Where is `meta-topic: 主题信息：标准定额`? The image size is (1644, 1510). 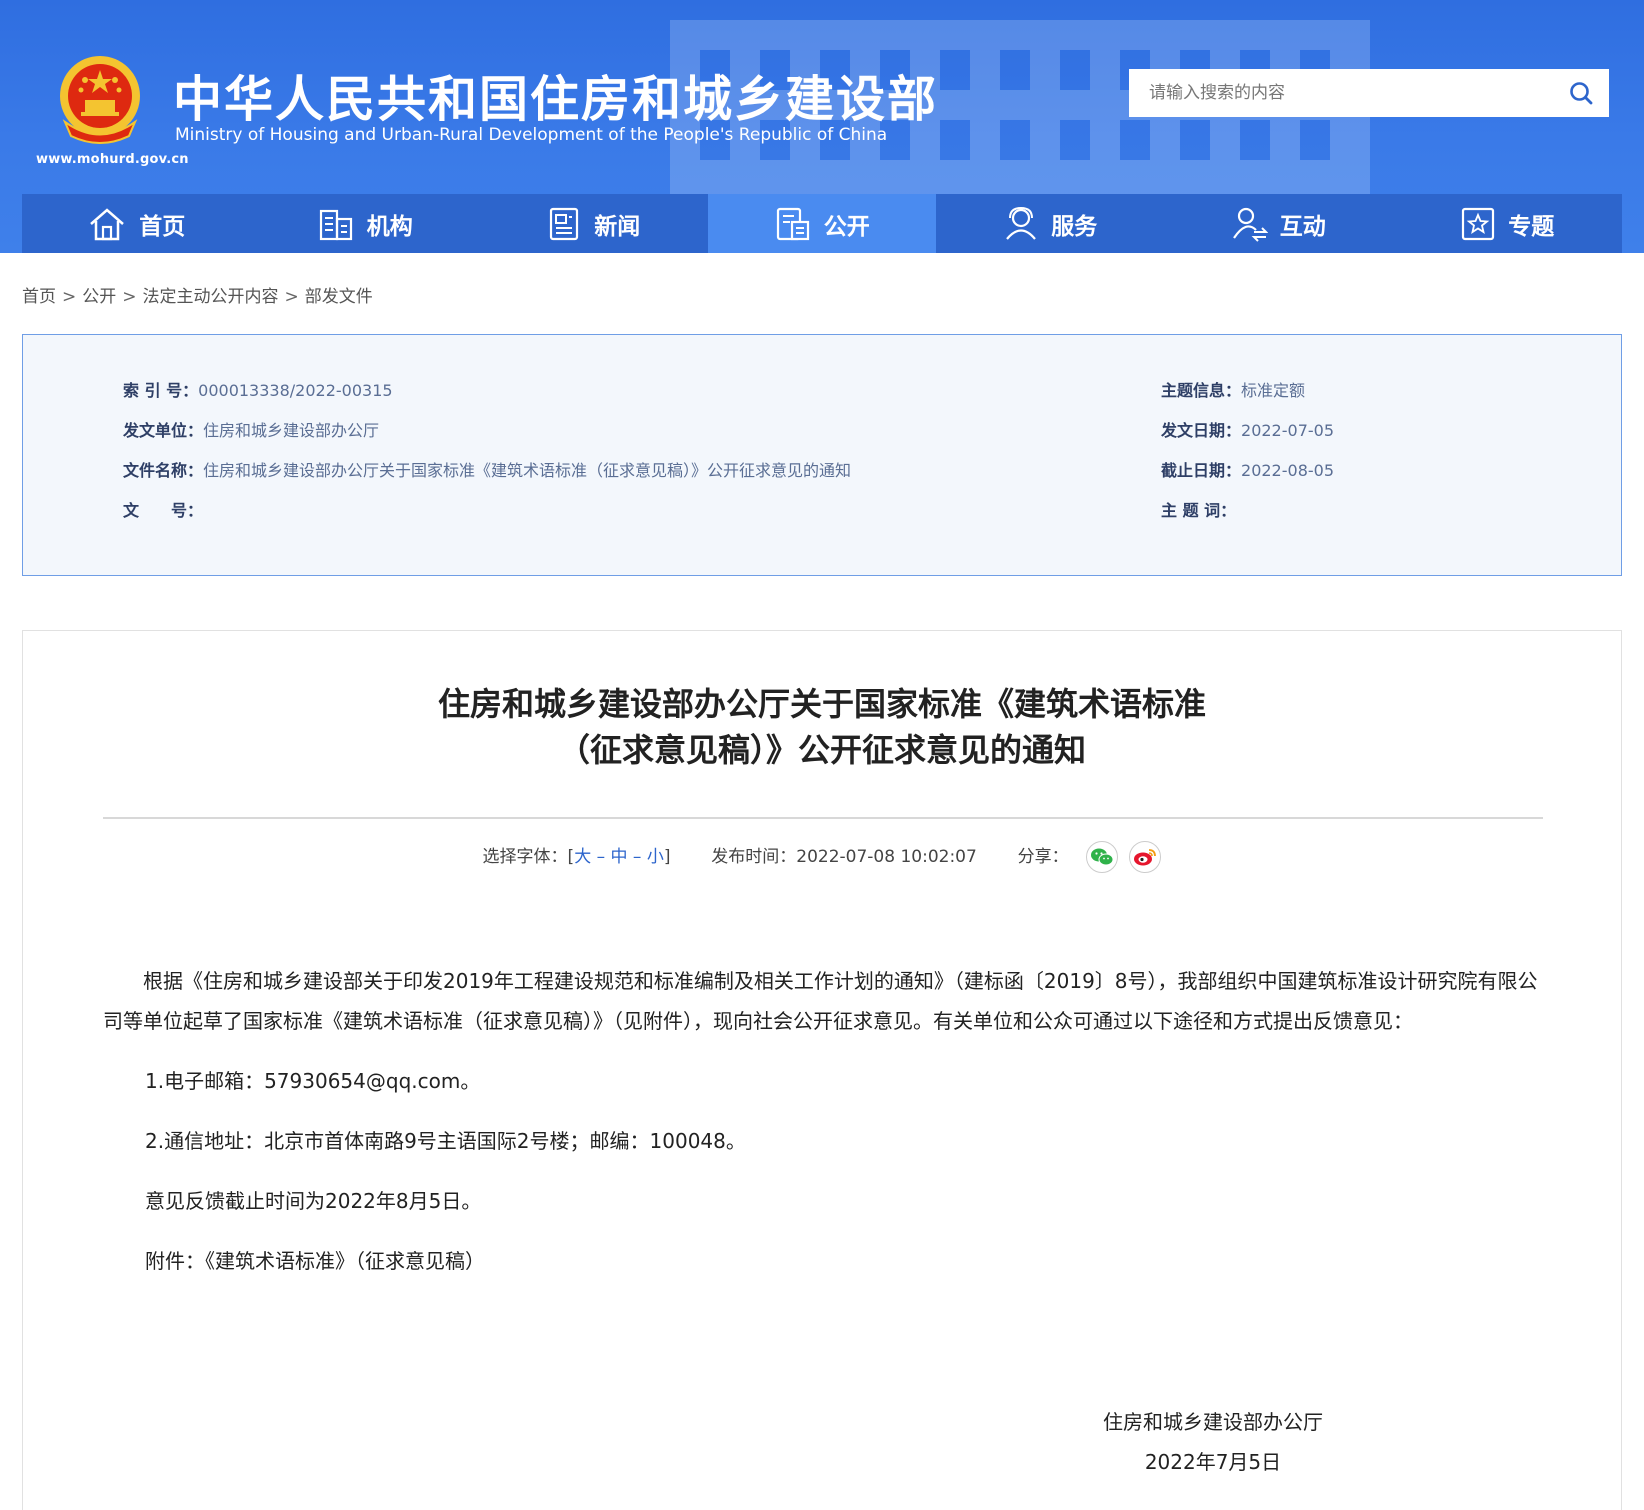
meta-topic: 主题信息：标准定额 is located at coordinates (1233, 390).